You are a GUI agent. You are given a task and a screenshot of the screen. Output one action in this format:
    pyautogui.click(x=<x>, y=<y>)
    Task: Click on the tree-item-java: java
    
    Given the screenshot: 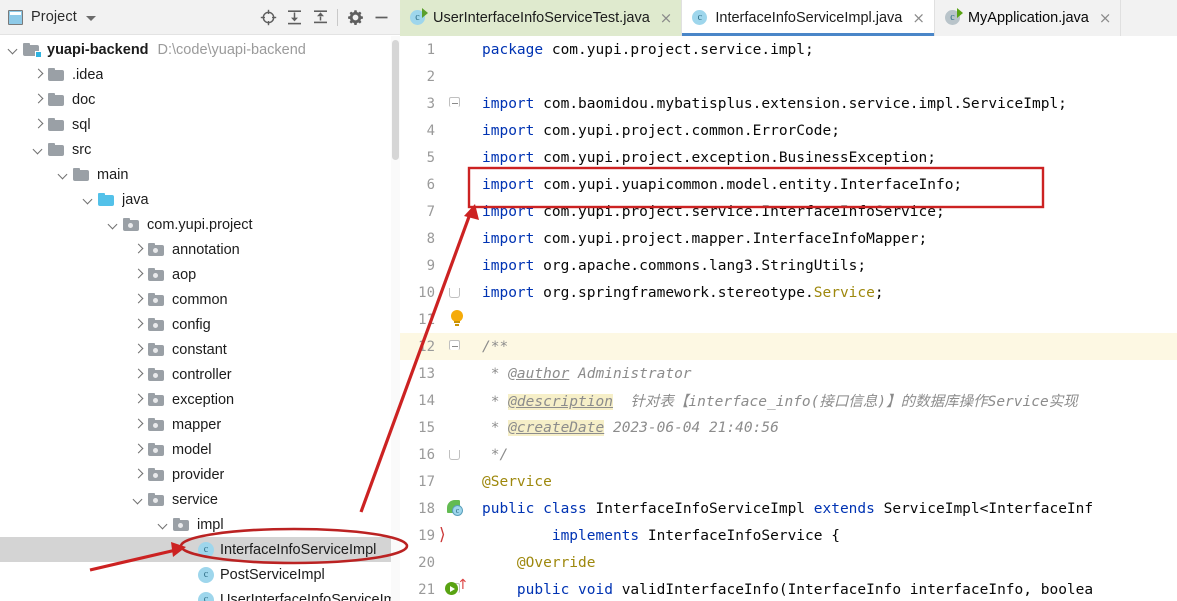 What is the action you would take?
    pyautogui.click(x=200, y=199)
    